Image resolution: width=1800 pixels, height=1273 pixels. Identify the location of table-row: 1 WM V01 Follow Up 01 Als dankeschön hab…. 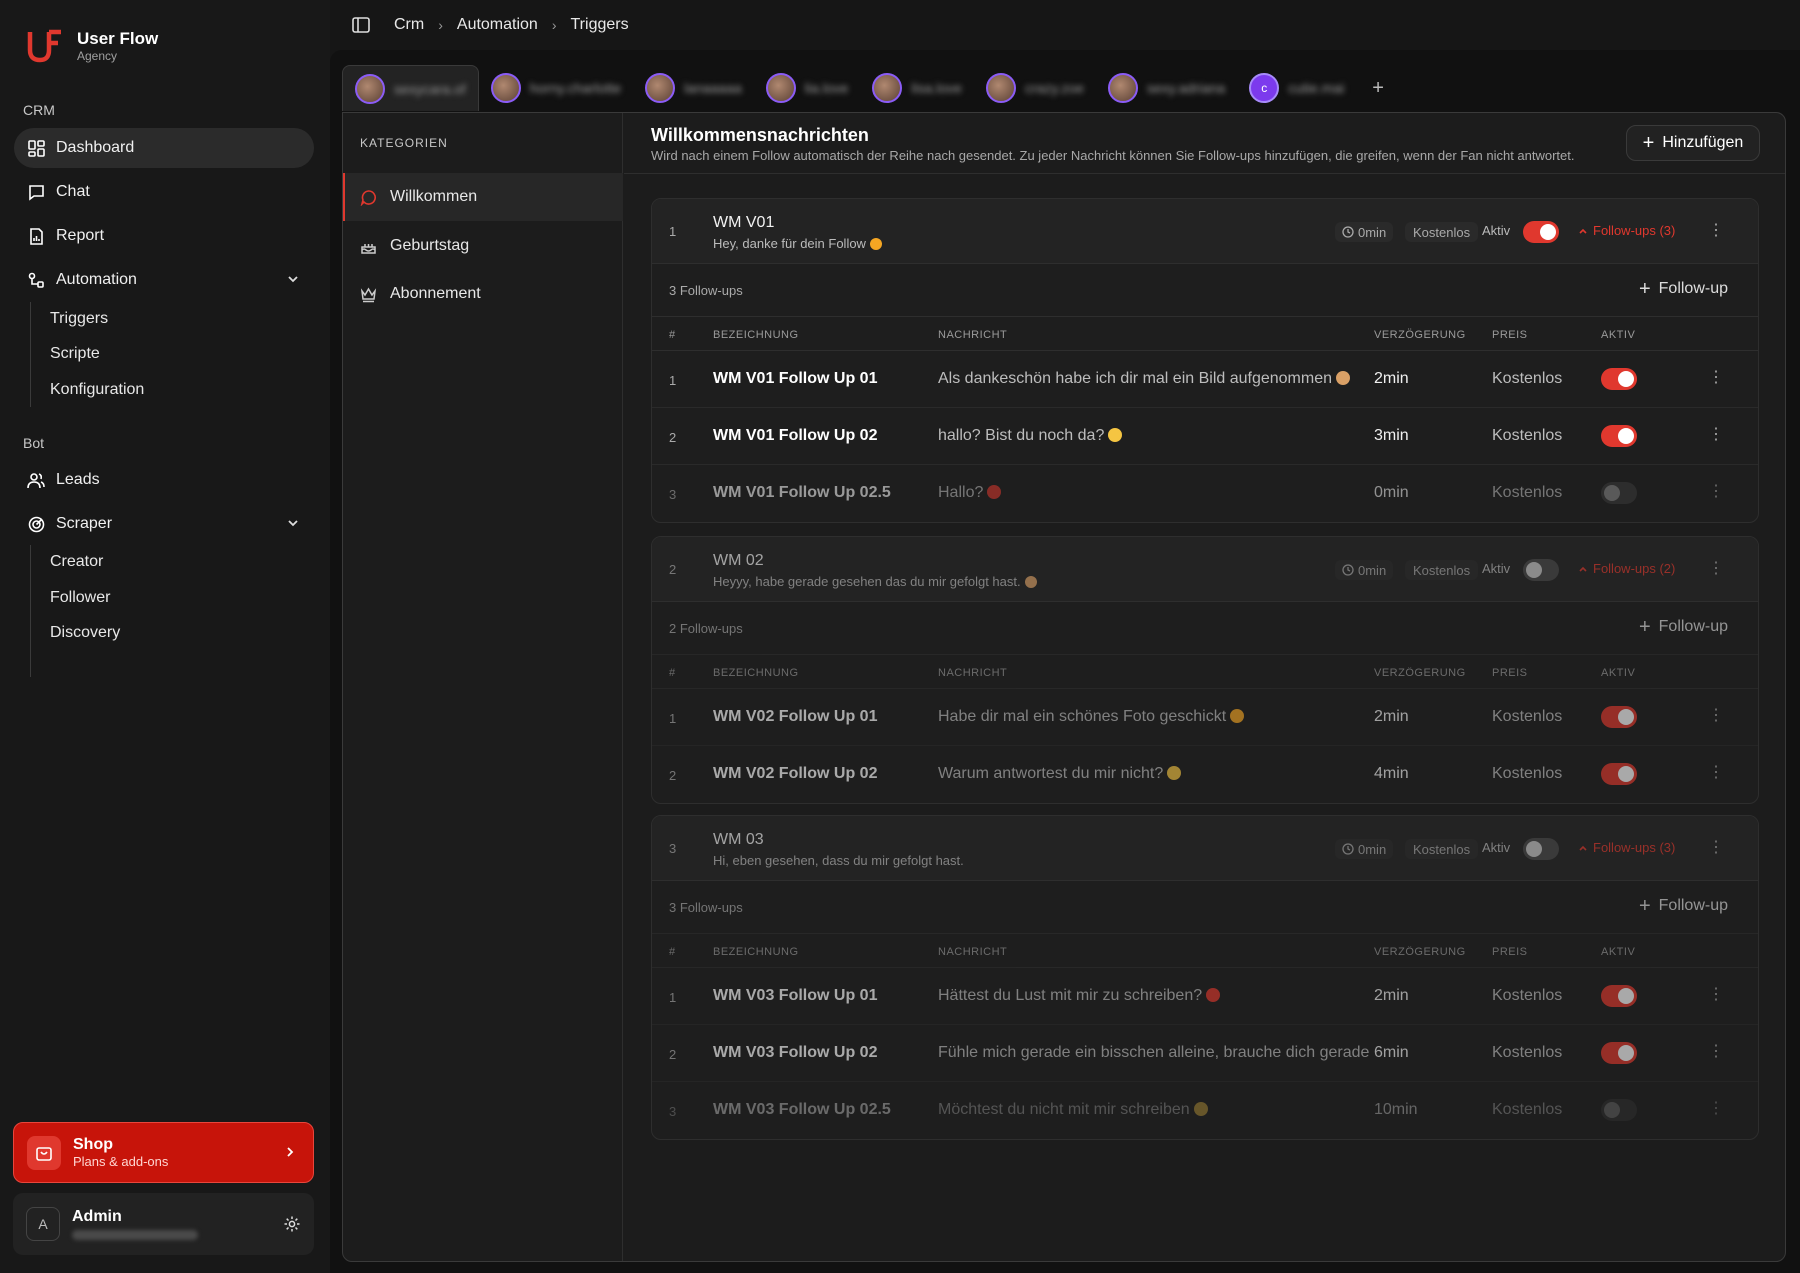
(1205, 379).